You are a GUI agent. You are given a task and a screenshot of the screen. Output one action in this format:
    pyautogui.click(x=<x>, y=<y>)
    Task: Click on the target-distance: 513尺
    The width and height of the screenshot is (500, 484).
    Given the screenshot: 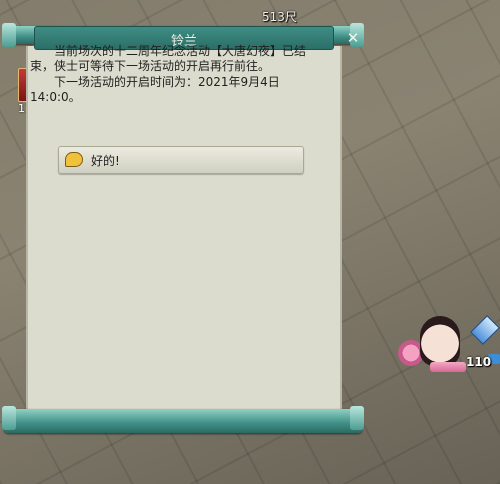 What is the action you would take?
    pyautogui.click(x=279, y=17)
    